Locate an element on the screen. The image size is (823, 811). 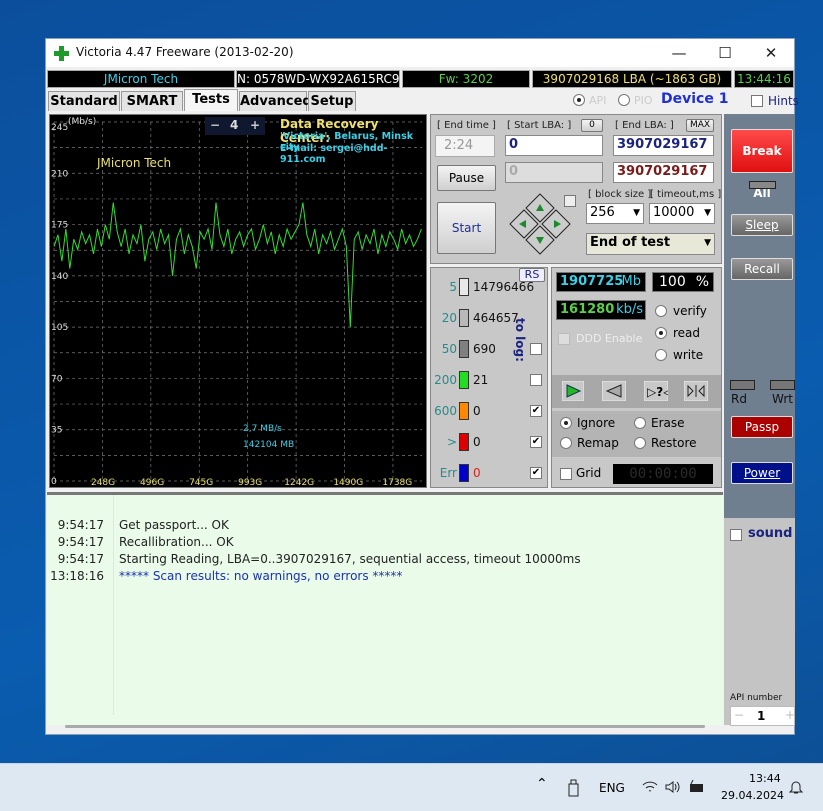
pio-label: PIO is located at coordinates (643, 100).